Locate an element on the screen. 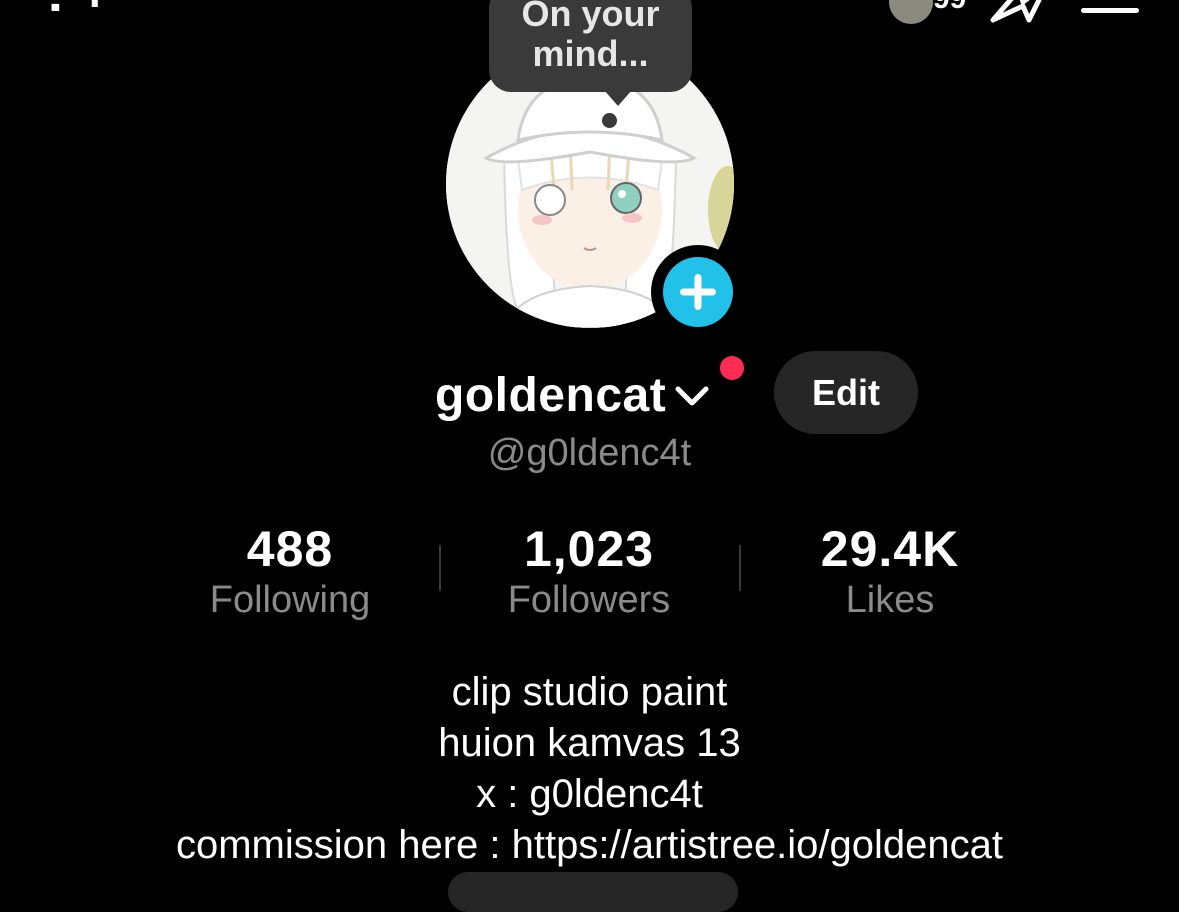 The height and width of the screenshot is (912, 1179). add-story-button is located at coordinates (698, 292).